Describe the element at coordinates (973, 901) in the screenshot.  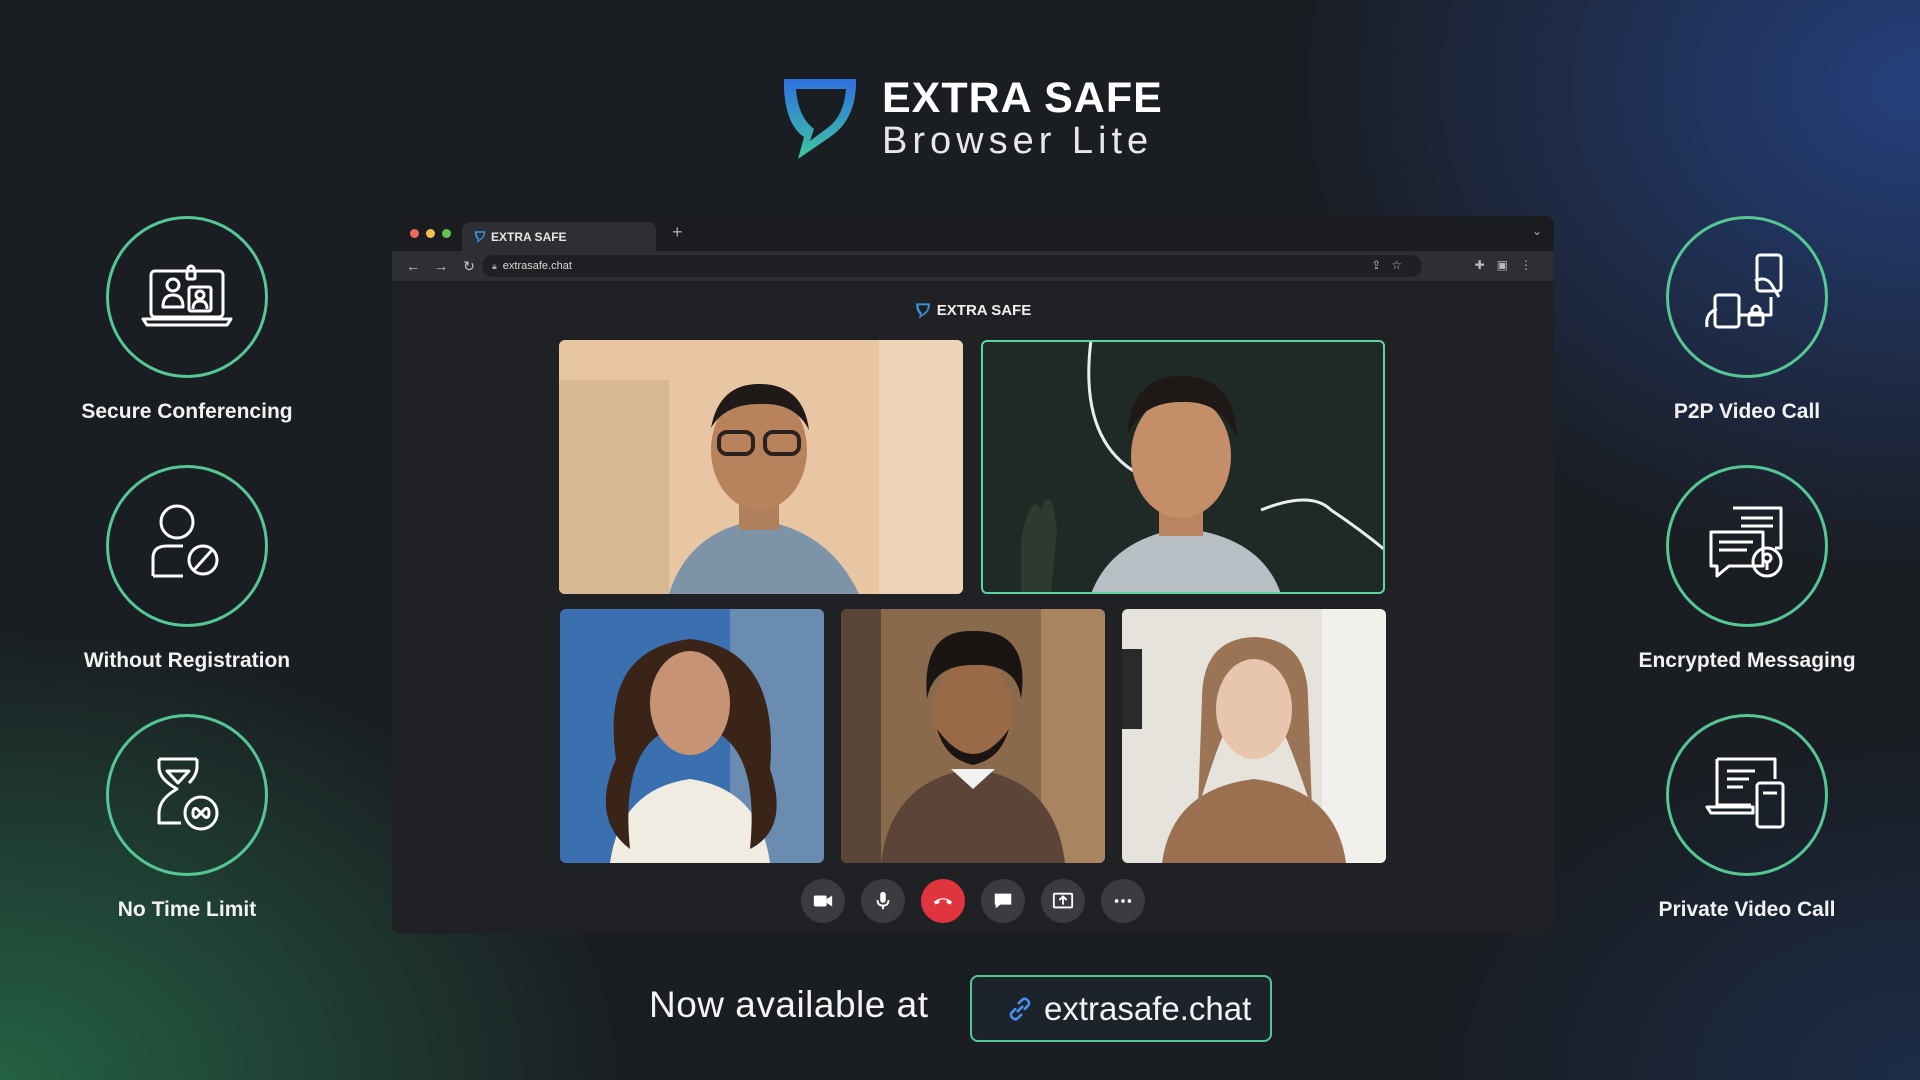
I see `call-controls` at that location.